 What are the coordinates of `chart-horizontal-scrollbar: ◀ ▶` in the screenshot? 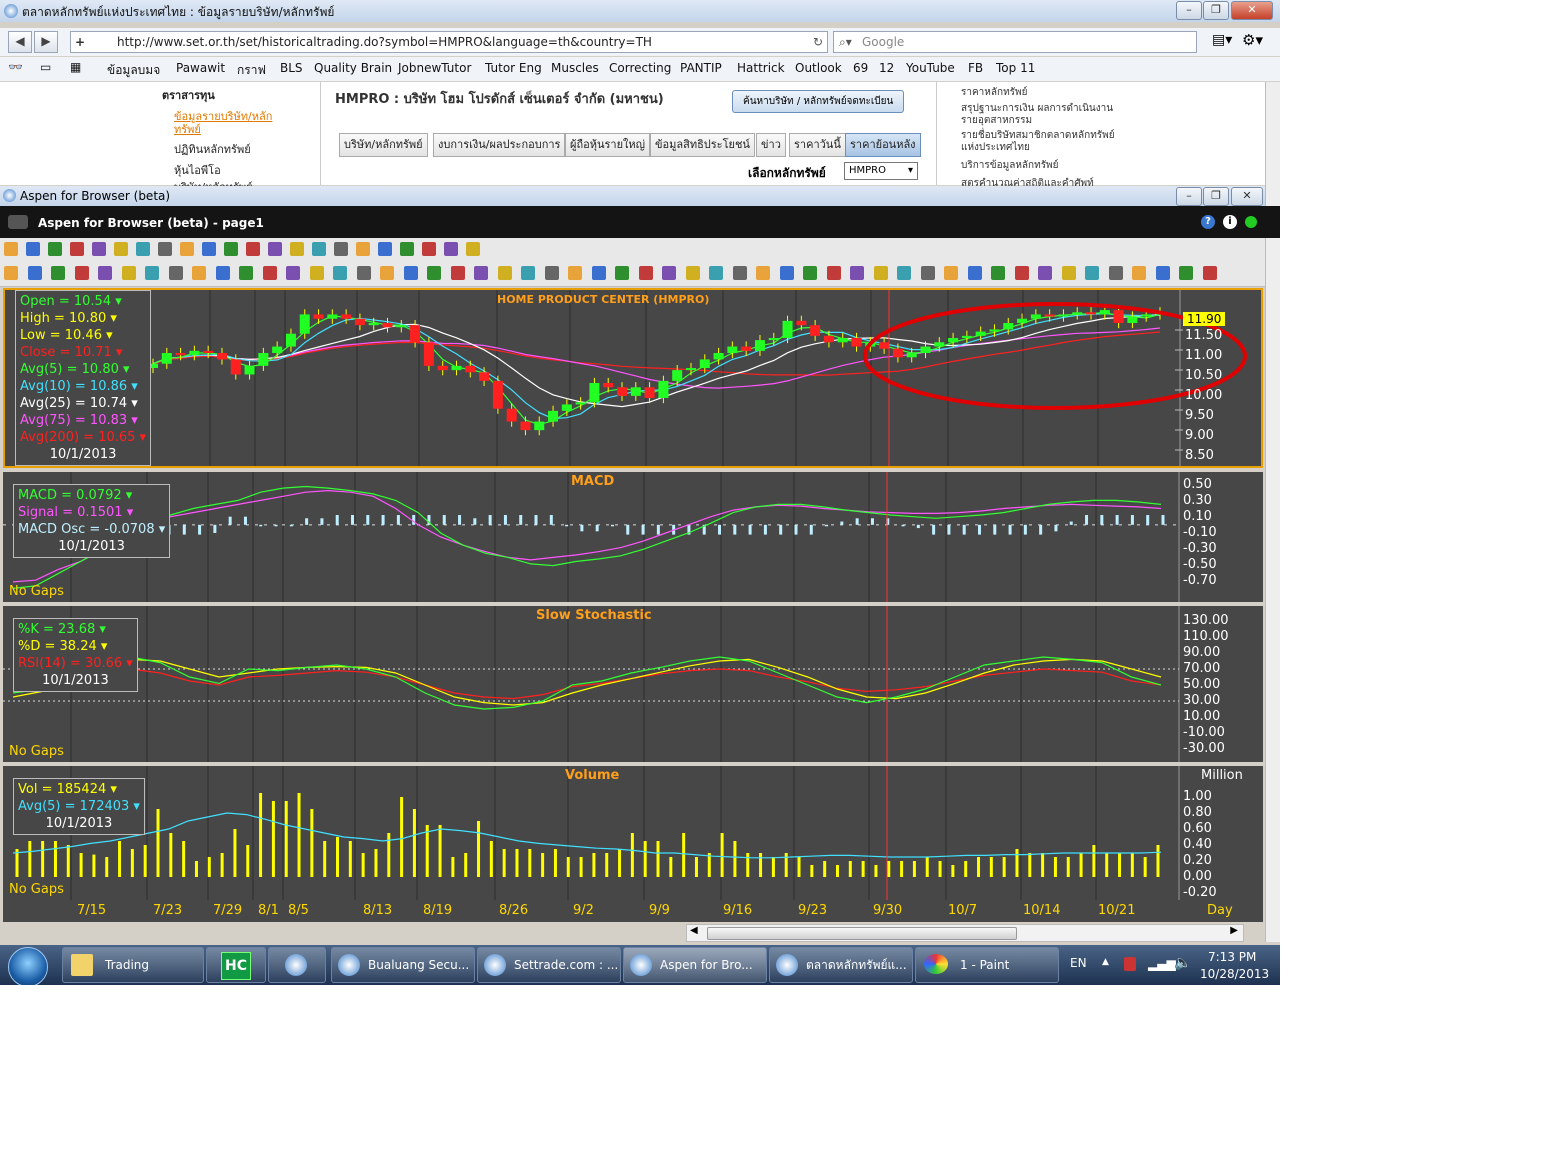 It's located at (965, 933).